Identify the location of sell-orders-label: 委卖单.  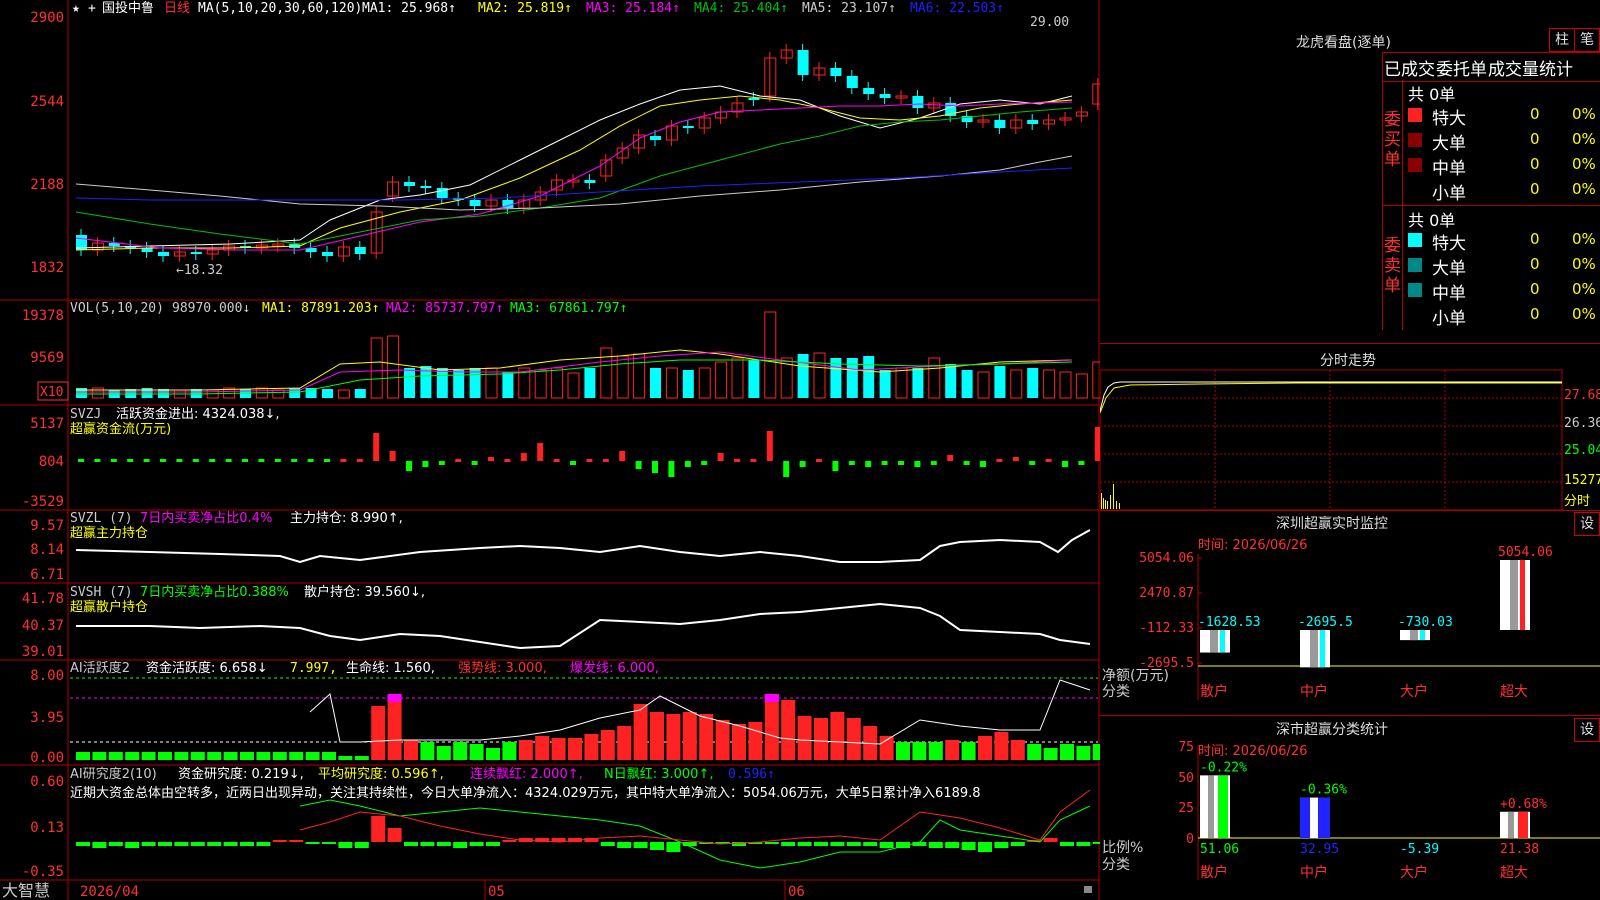
(1392, 266).